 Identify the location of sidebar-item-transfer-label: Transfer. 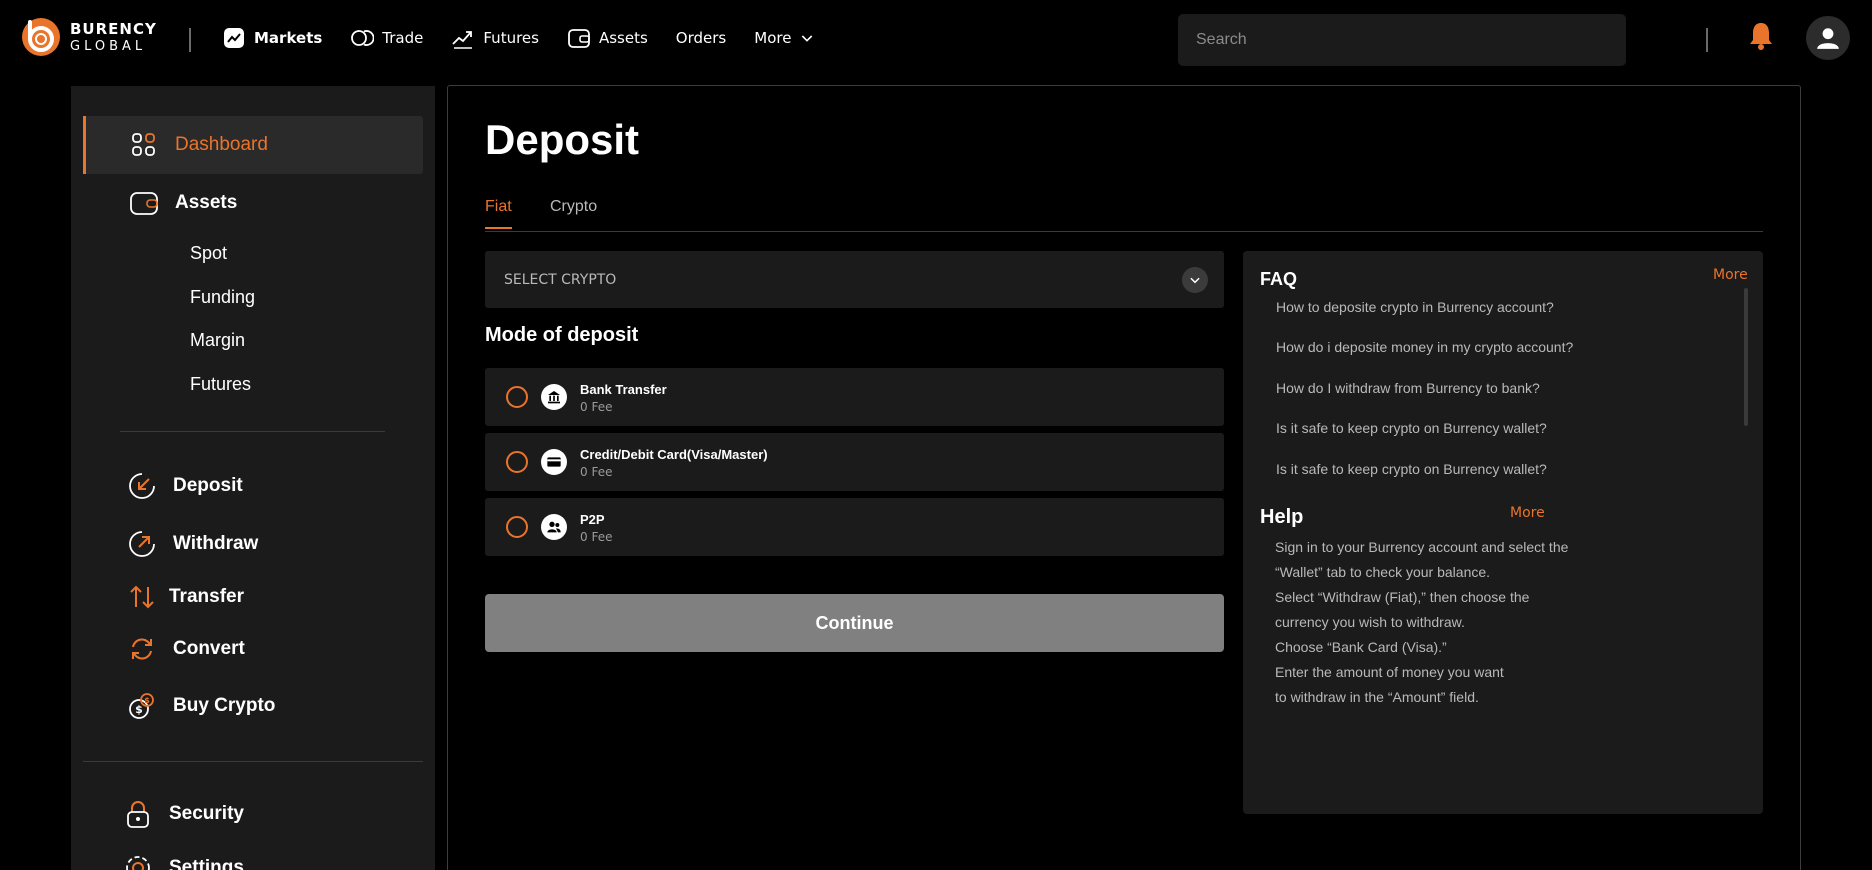
(206, 596).